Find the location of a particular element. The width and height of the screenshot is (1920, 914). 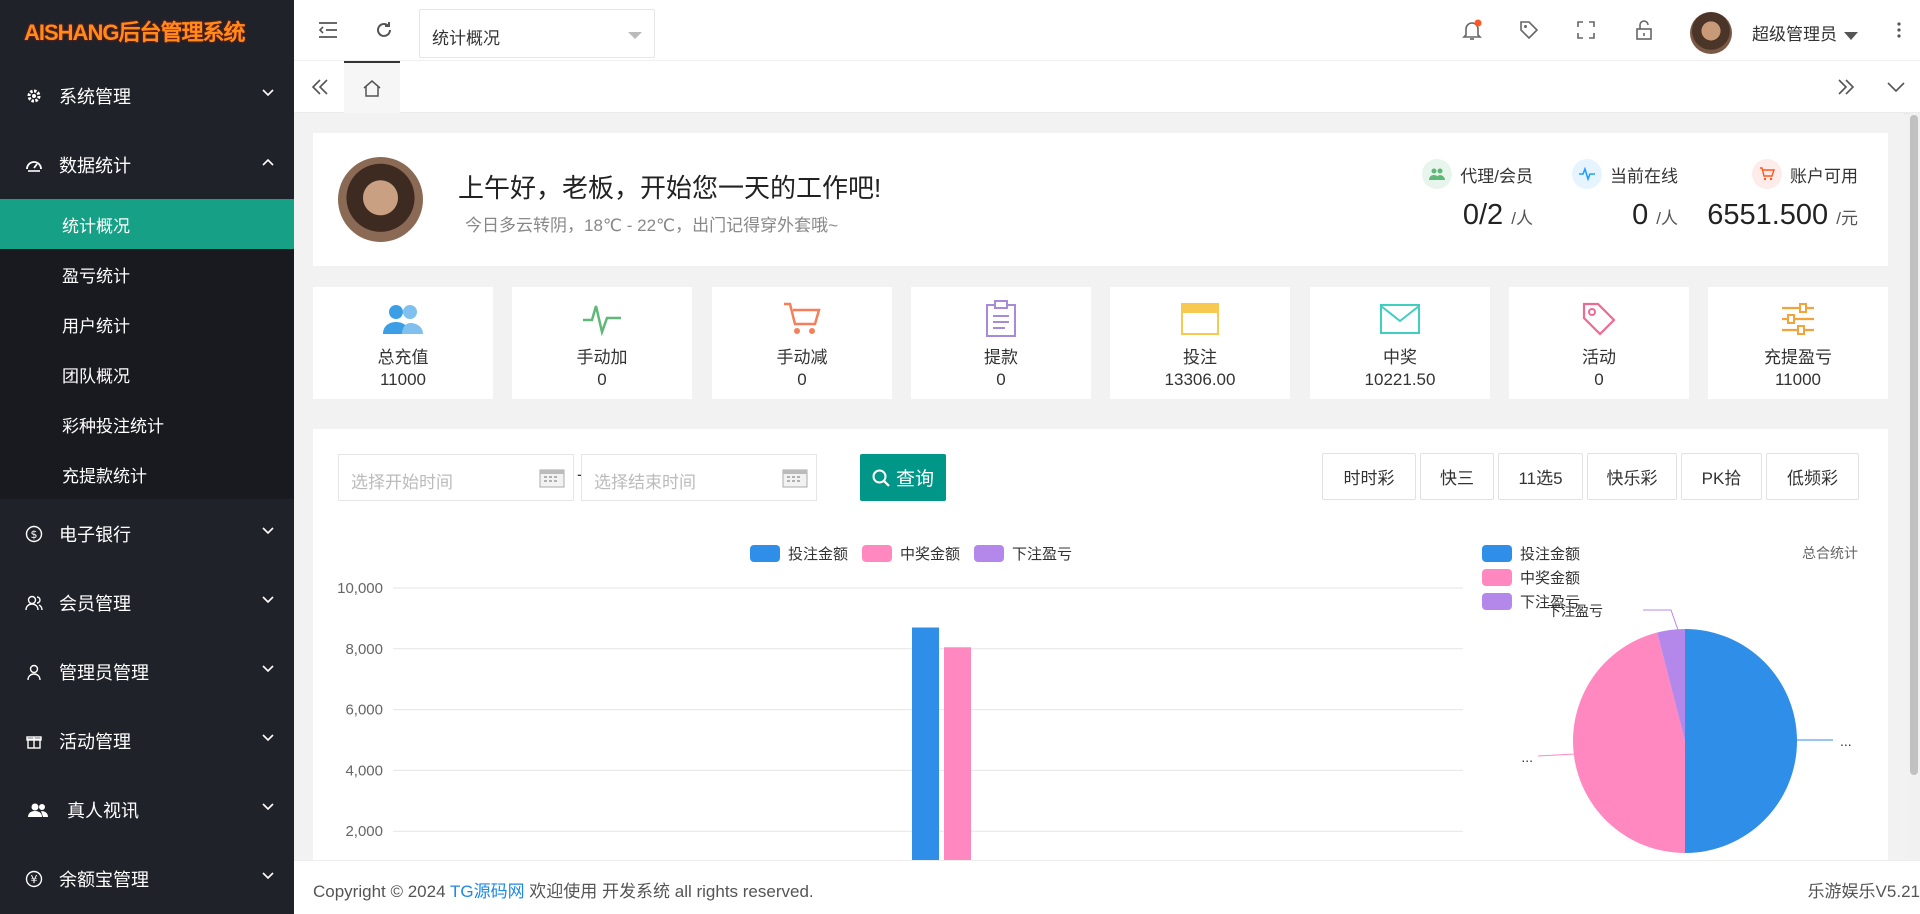

card-value: 11000 is located at coordinates (402, 379).